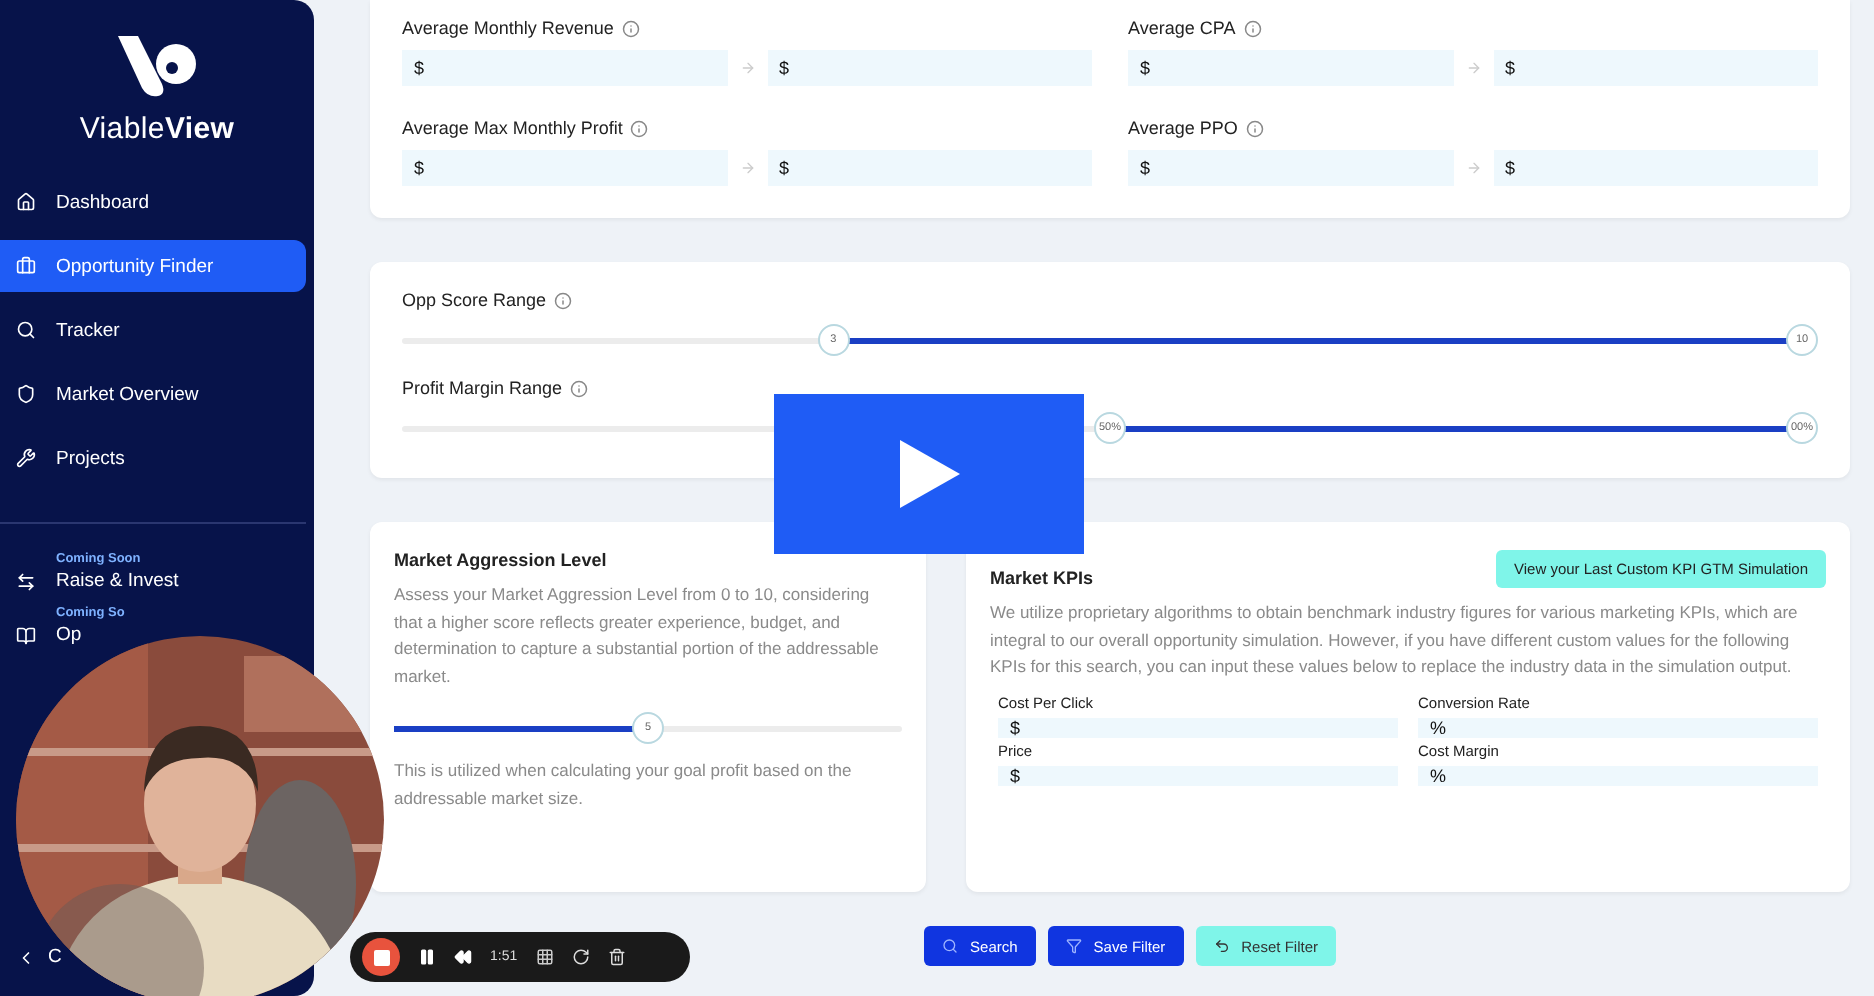  I want to click on slider-label: Profit Margin Range, so click(1110, 388).